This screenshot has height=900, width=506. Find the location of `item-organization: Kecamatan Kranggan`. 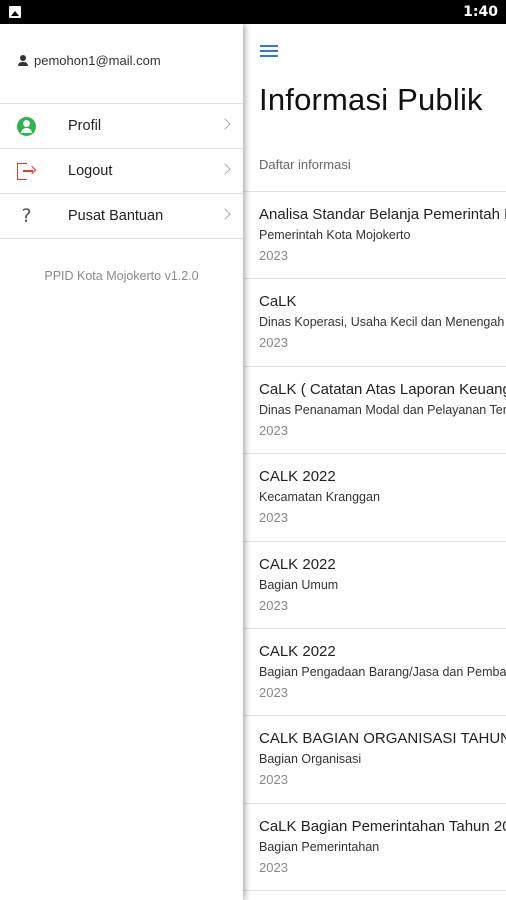

item-organization: Kecamatan Kranggan is located at coordinates (319, 497).